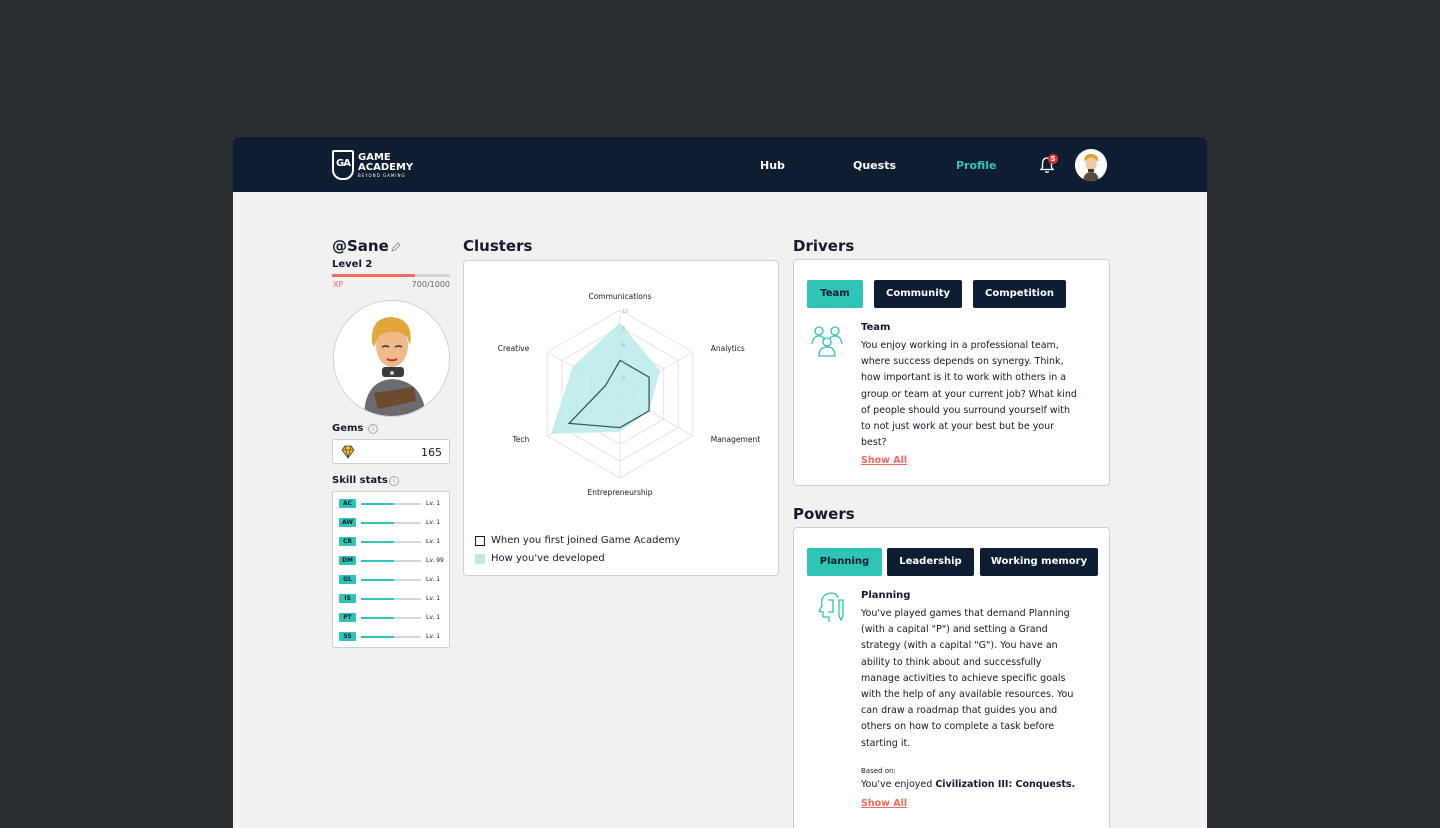 The width and height of the screenshot is (1440, 828). Describe the element at coordinates (930, 562) in the screenshot. I see `tab-leadership: Leadership` at that location.